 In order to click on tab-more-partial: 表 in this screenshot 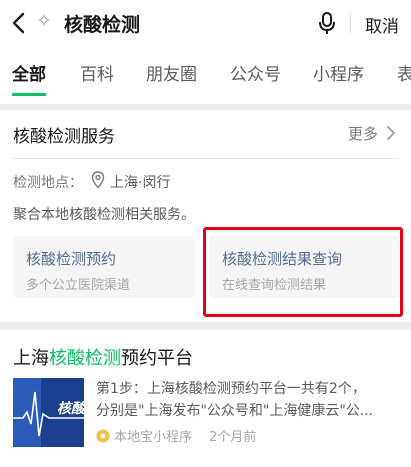, I will do `click(404, 72)`.